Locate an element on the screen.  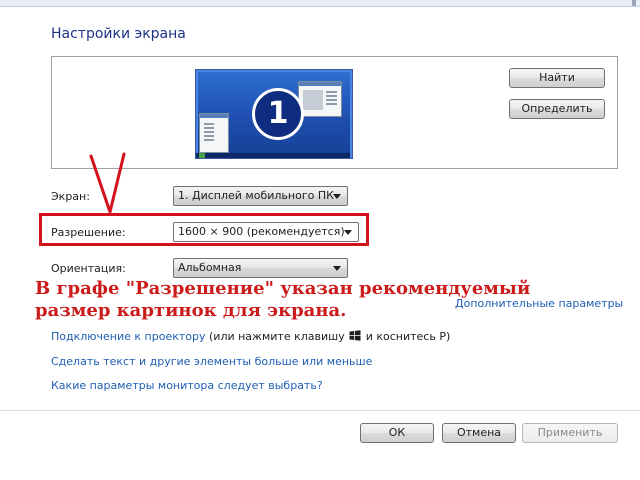
windows-logo-icon is located at coordinates (355, 335).